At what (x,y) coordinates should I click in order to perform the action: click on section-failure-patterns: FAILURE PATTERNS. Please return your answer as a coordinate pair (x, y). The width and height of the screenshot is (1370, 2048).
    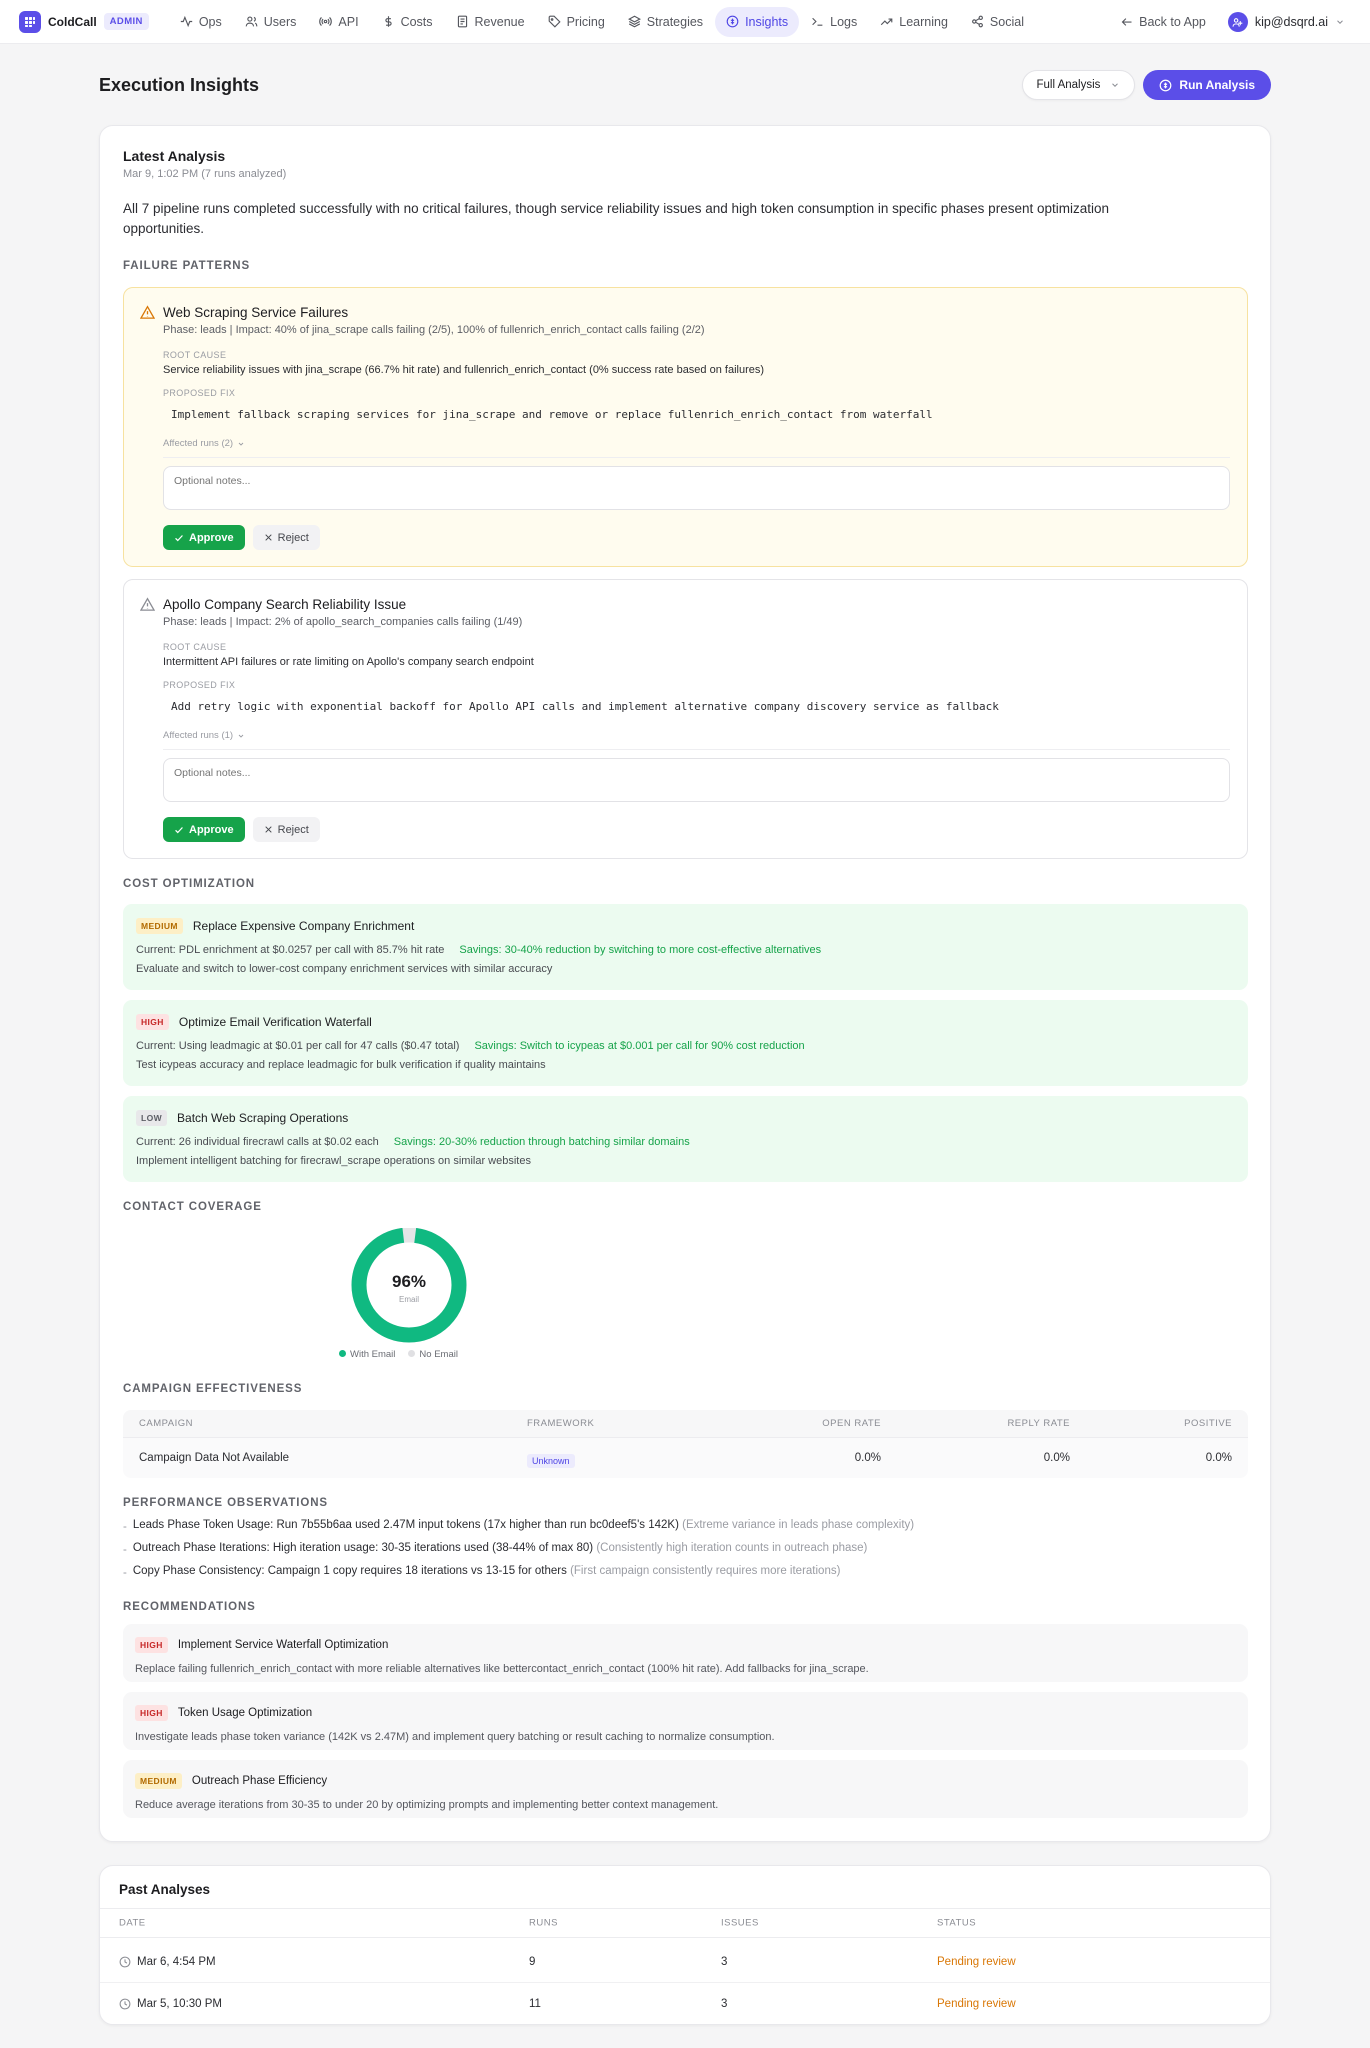
    Looking at the image, I should click on (187, 266).